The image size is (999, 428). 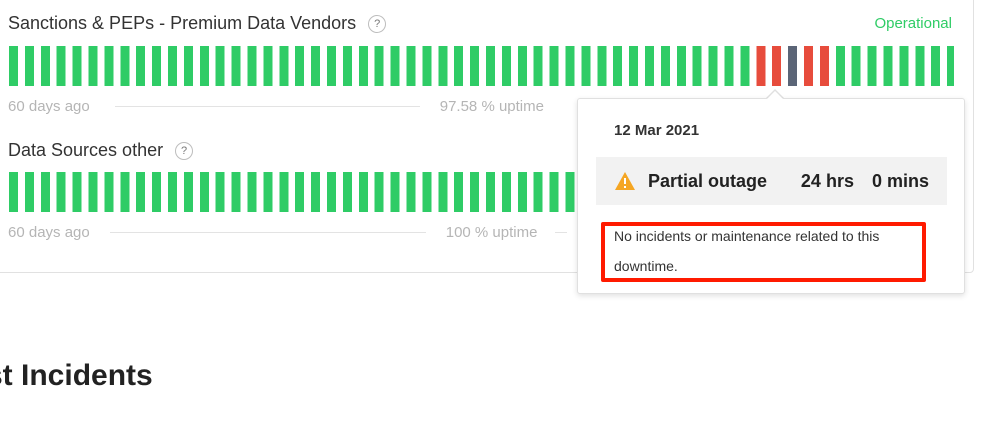 I want to click on legend-start-label: 60 days ago, so click(x=49, y=232).